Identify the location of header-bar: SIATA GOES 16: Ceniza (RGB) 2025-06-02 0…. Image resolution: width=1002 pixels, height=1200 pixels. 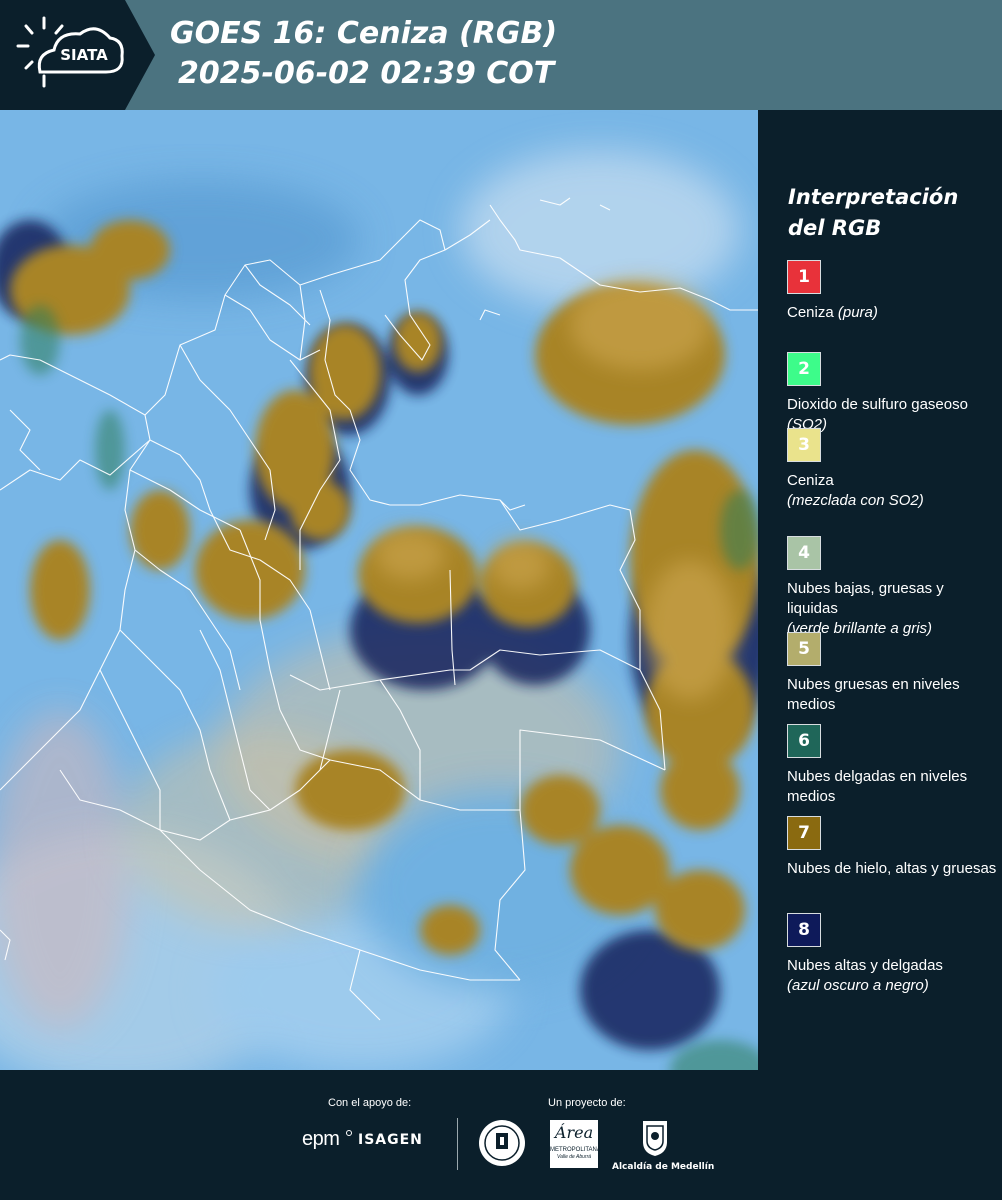
(501, 55).